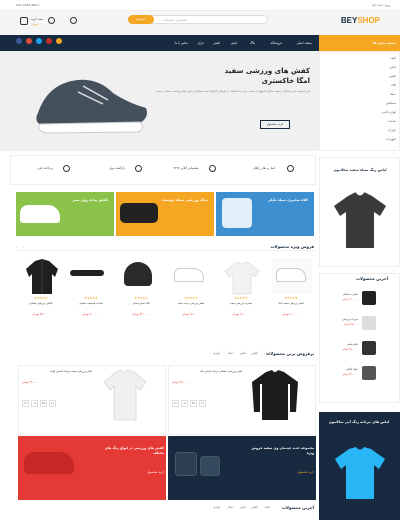  Describe the element at coordinates (40, 214) in the screenshot. I see `shoe-image` at that location.